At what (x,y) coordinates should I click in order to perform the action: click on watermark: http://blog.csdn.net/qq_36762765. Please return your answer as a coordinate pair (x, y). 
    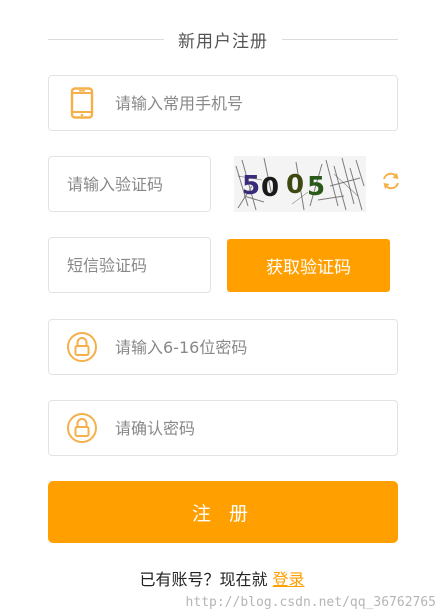
    Looking at the image, I should click on (310, 602).